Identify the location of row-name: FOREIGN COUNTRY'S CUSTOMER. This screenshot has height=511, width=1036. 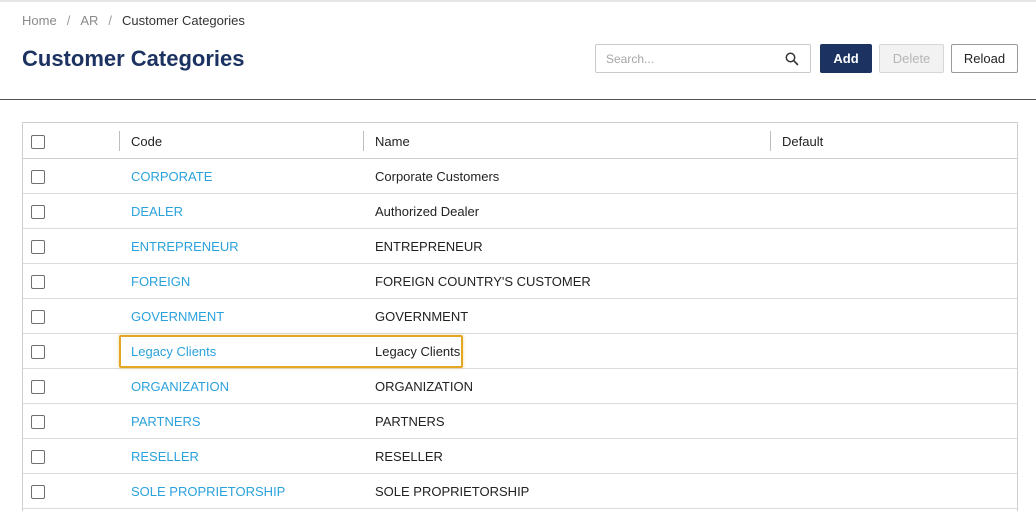
(483, 281).